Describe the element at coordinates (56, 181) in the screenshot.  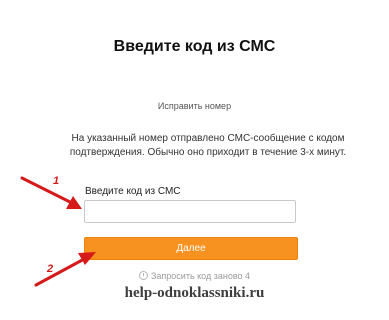
I see `arrow-1-label: 1` at that location.